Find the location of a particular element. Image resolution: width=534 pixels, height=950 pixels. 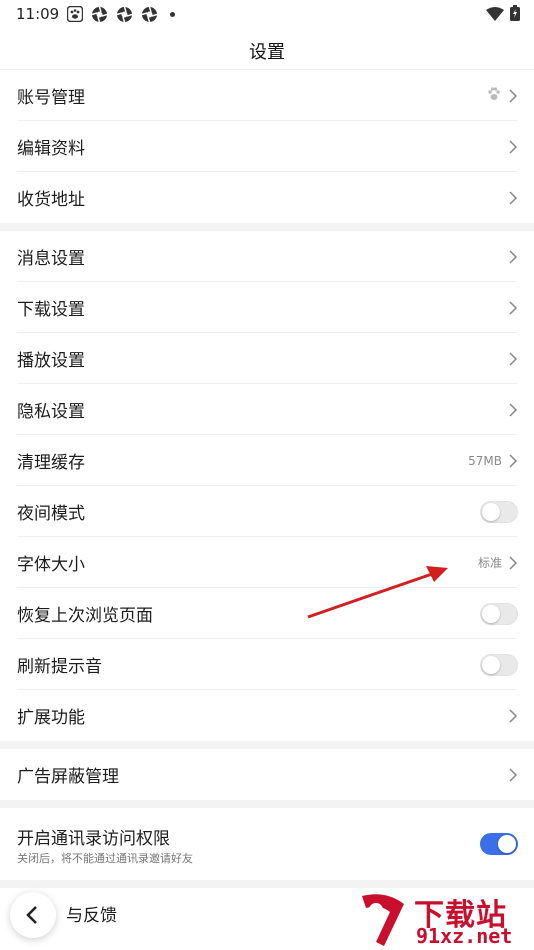

settings-item-clear-cache: 清理缓存 57MB is located at coordinates (267, 460).